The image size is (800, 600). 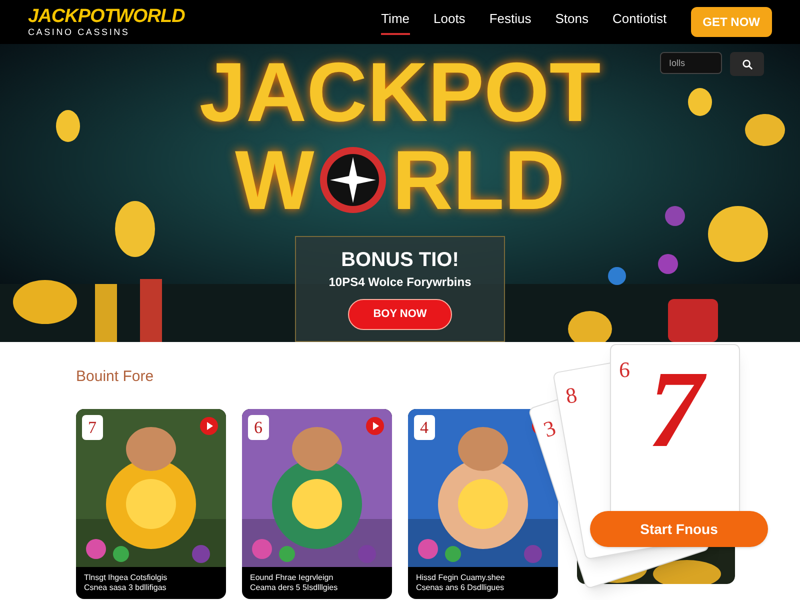 I want to click on search-field: Iolls, so click(x=691, y=63).